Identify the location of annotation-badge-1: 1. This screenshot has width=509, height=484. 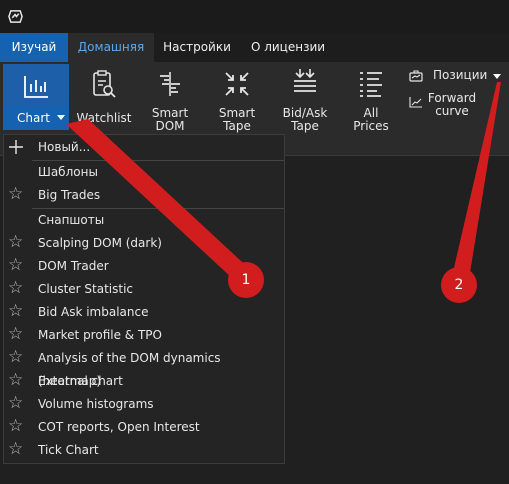
(246, 280).